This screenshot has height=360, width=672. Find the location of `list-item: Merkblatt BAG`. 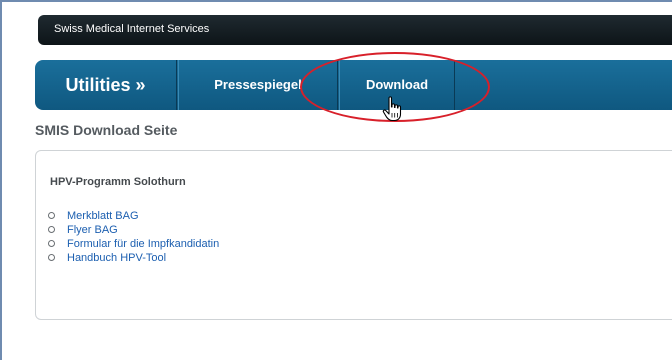

list-item: Merkblatt BAG is located at coordinates (133, 216).